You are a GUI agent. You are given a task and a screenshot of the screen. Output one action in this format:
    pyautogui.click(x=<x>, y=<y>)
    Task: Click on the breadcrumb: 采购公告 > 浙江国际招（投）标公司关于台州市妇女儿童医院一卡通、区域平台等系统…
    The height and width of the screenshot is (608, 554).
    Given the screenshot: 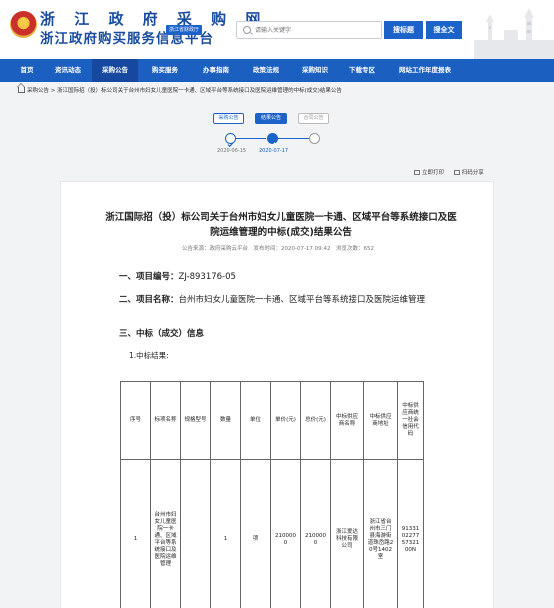 What is the action you would take?
    pyautogui.click(x=180, y=90)
    